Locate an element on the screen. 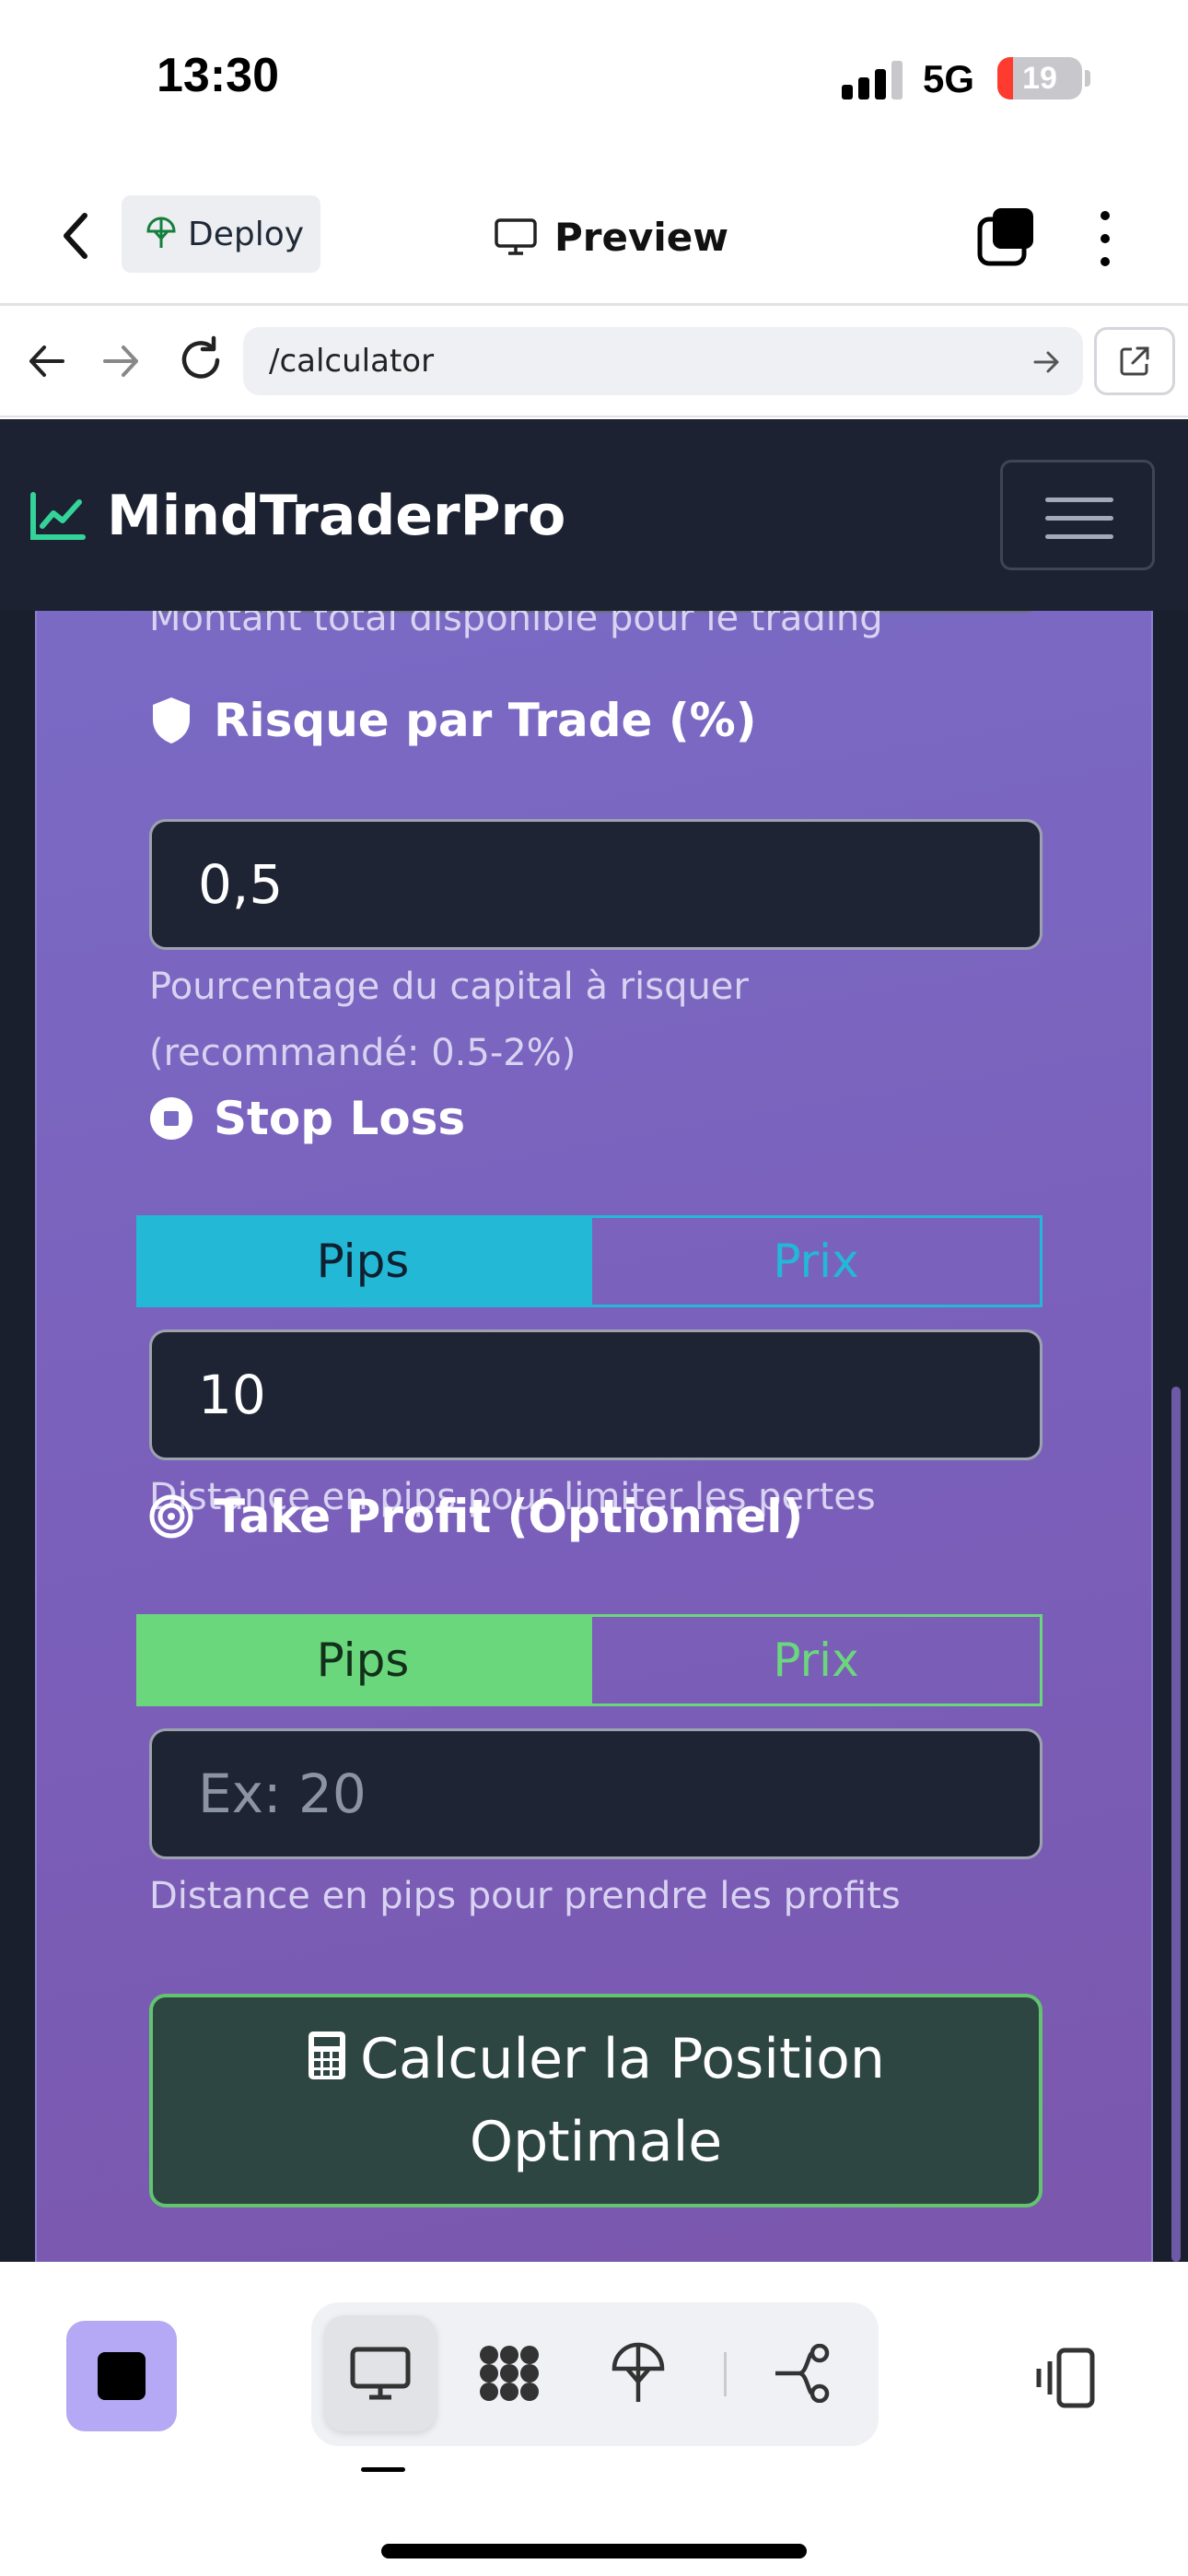  stop-loss-input: 10 is located at coordinates (595, 1394).